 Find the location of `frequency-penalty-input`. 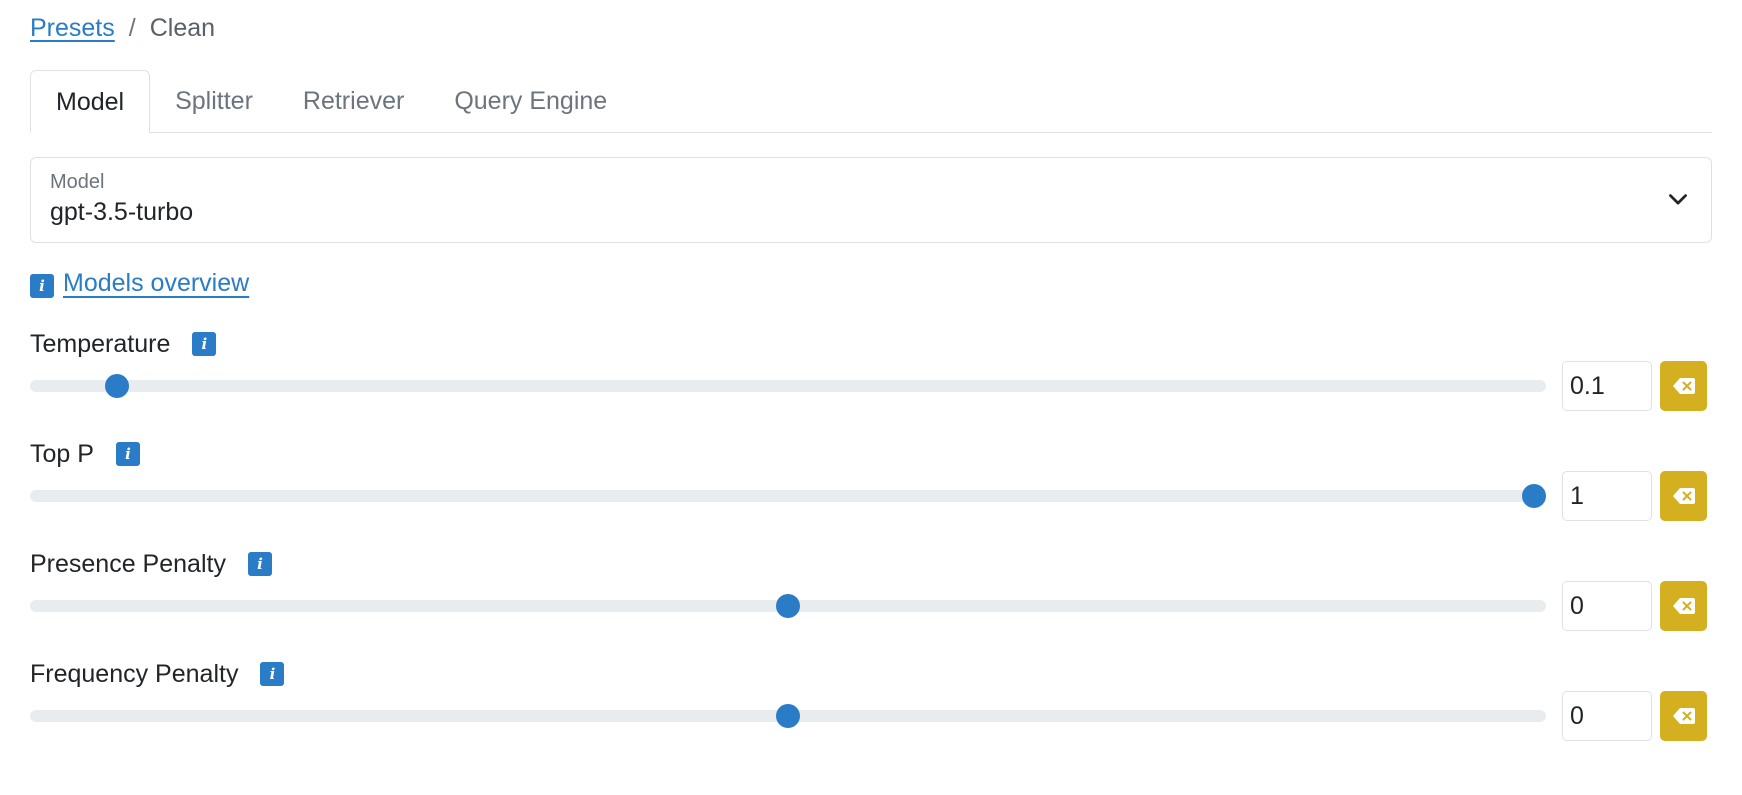

frequency-penalty-input is located at coordinates (1607, 716).